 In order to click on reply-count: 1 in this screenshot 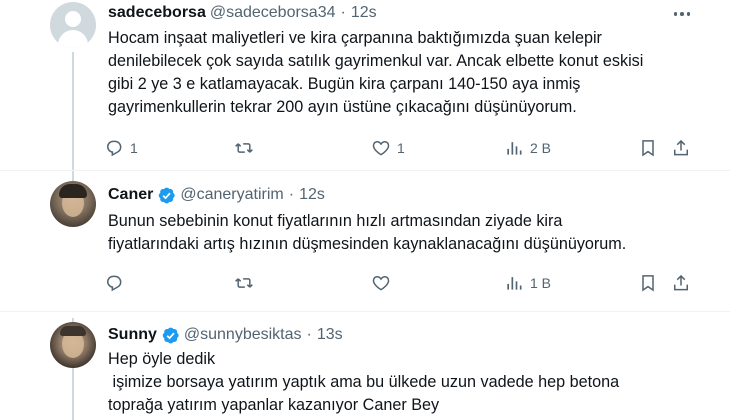, I will do `click(134, 148)`.